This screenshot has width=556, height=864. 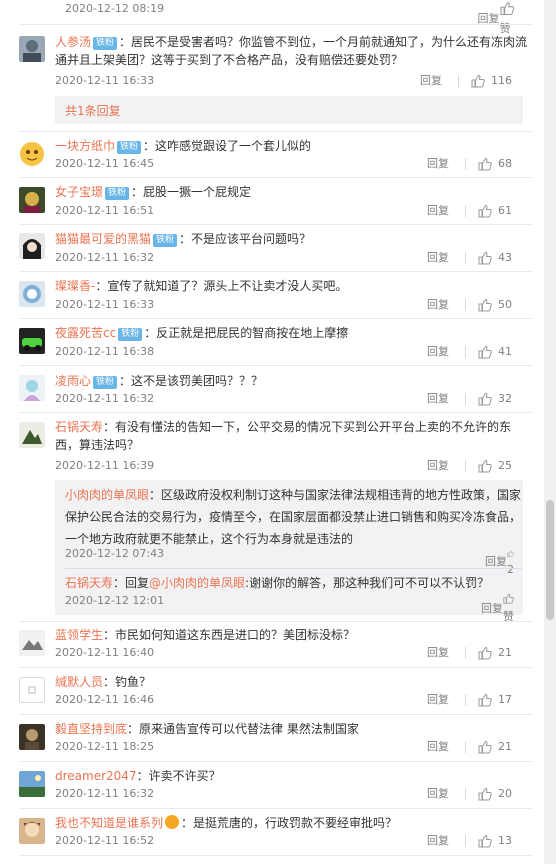 I want to click on comment-user: 女子宝璟, so click(x=79, y=192).